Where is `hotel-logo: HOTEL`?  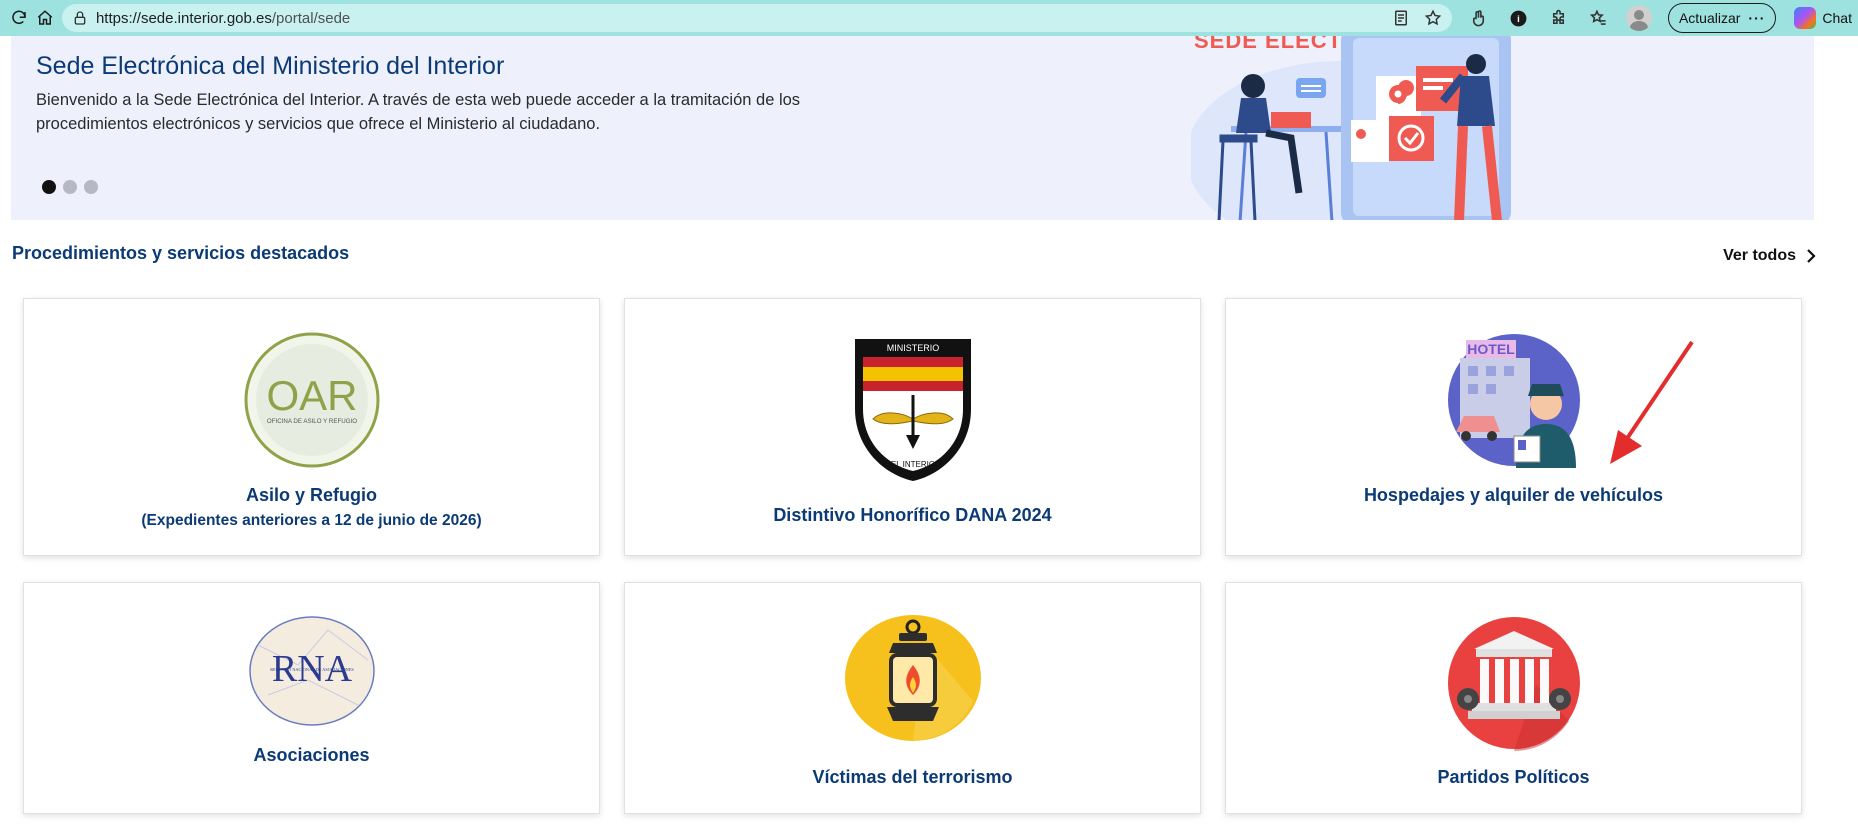 hotel-logo: HOTEL is located at coordinates (1513, 401).